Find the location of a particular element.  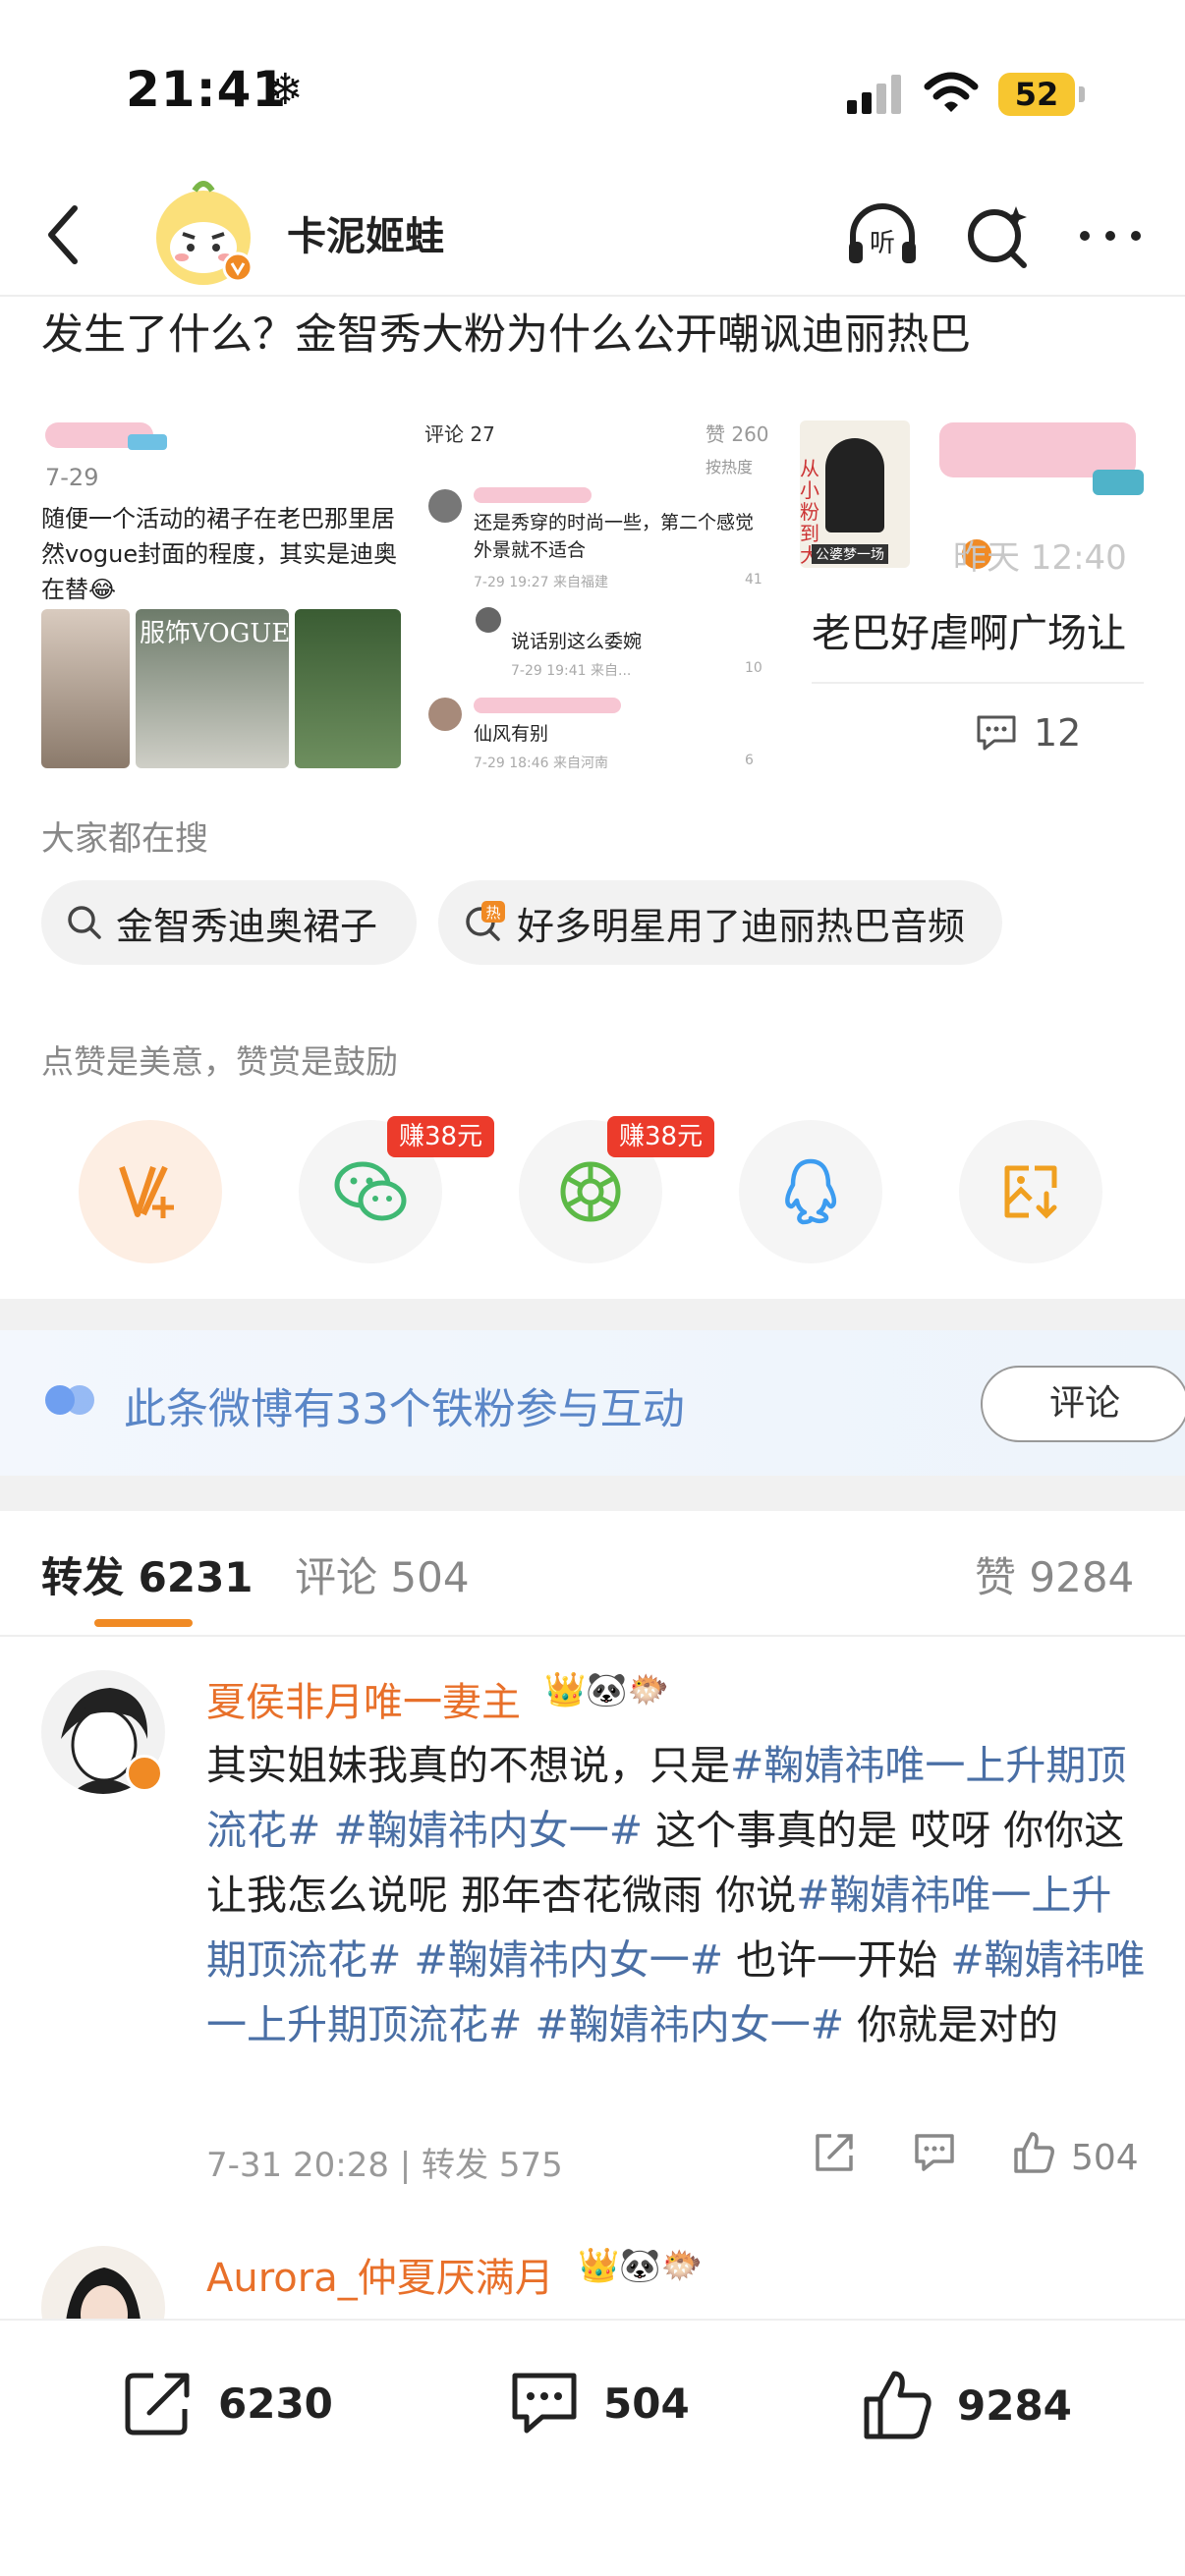

tab-like-count: 9284 is located at coordinates (1082, 1577).